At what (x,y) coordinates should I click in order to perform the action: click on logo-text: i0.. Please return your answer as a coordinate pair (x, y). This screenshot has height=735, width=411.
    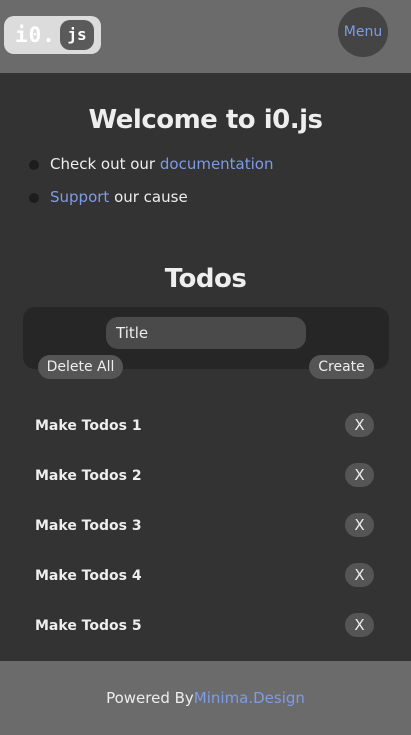
    Looking at the image, I should click on (35, 35).